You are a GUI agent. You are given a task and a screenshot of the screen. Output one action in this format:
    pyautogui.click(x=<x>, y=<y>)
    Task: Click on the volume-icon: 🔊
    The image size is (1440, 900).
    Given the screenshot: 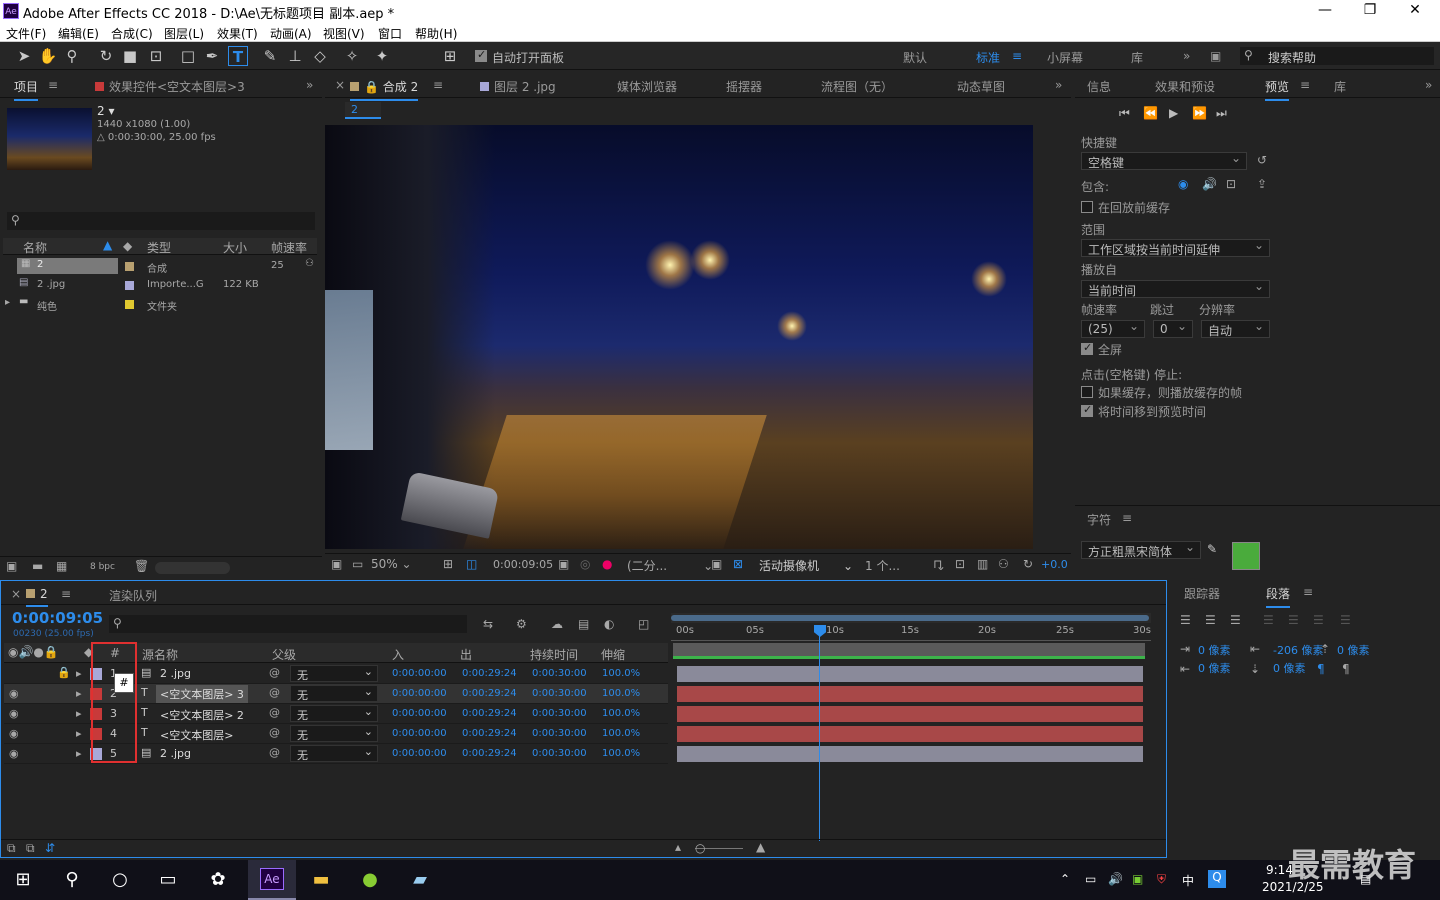 What is the action you would take?
    pyautogui.click(x=1115, y=879)
    